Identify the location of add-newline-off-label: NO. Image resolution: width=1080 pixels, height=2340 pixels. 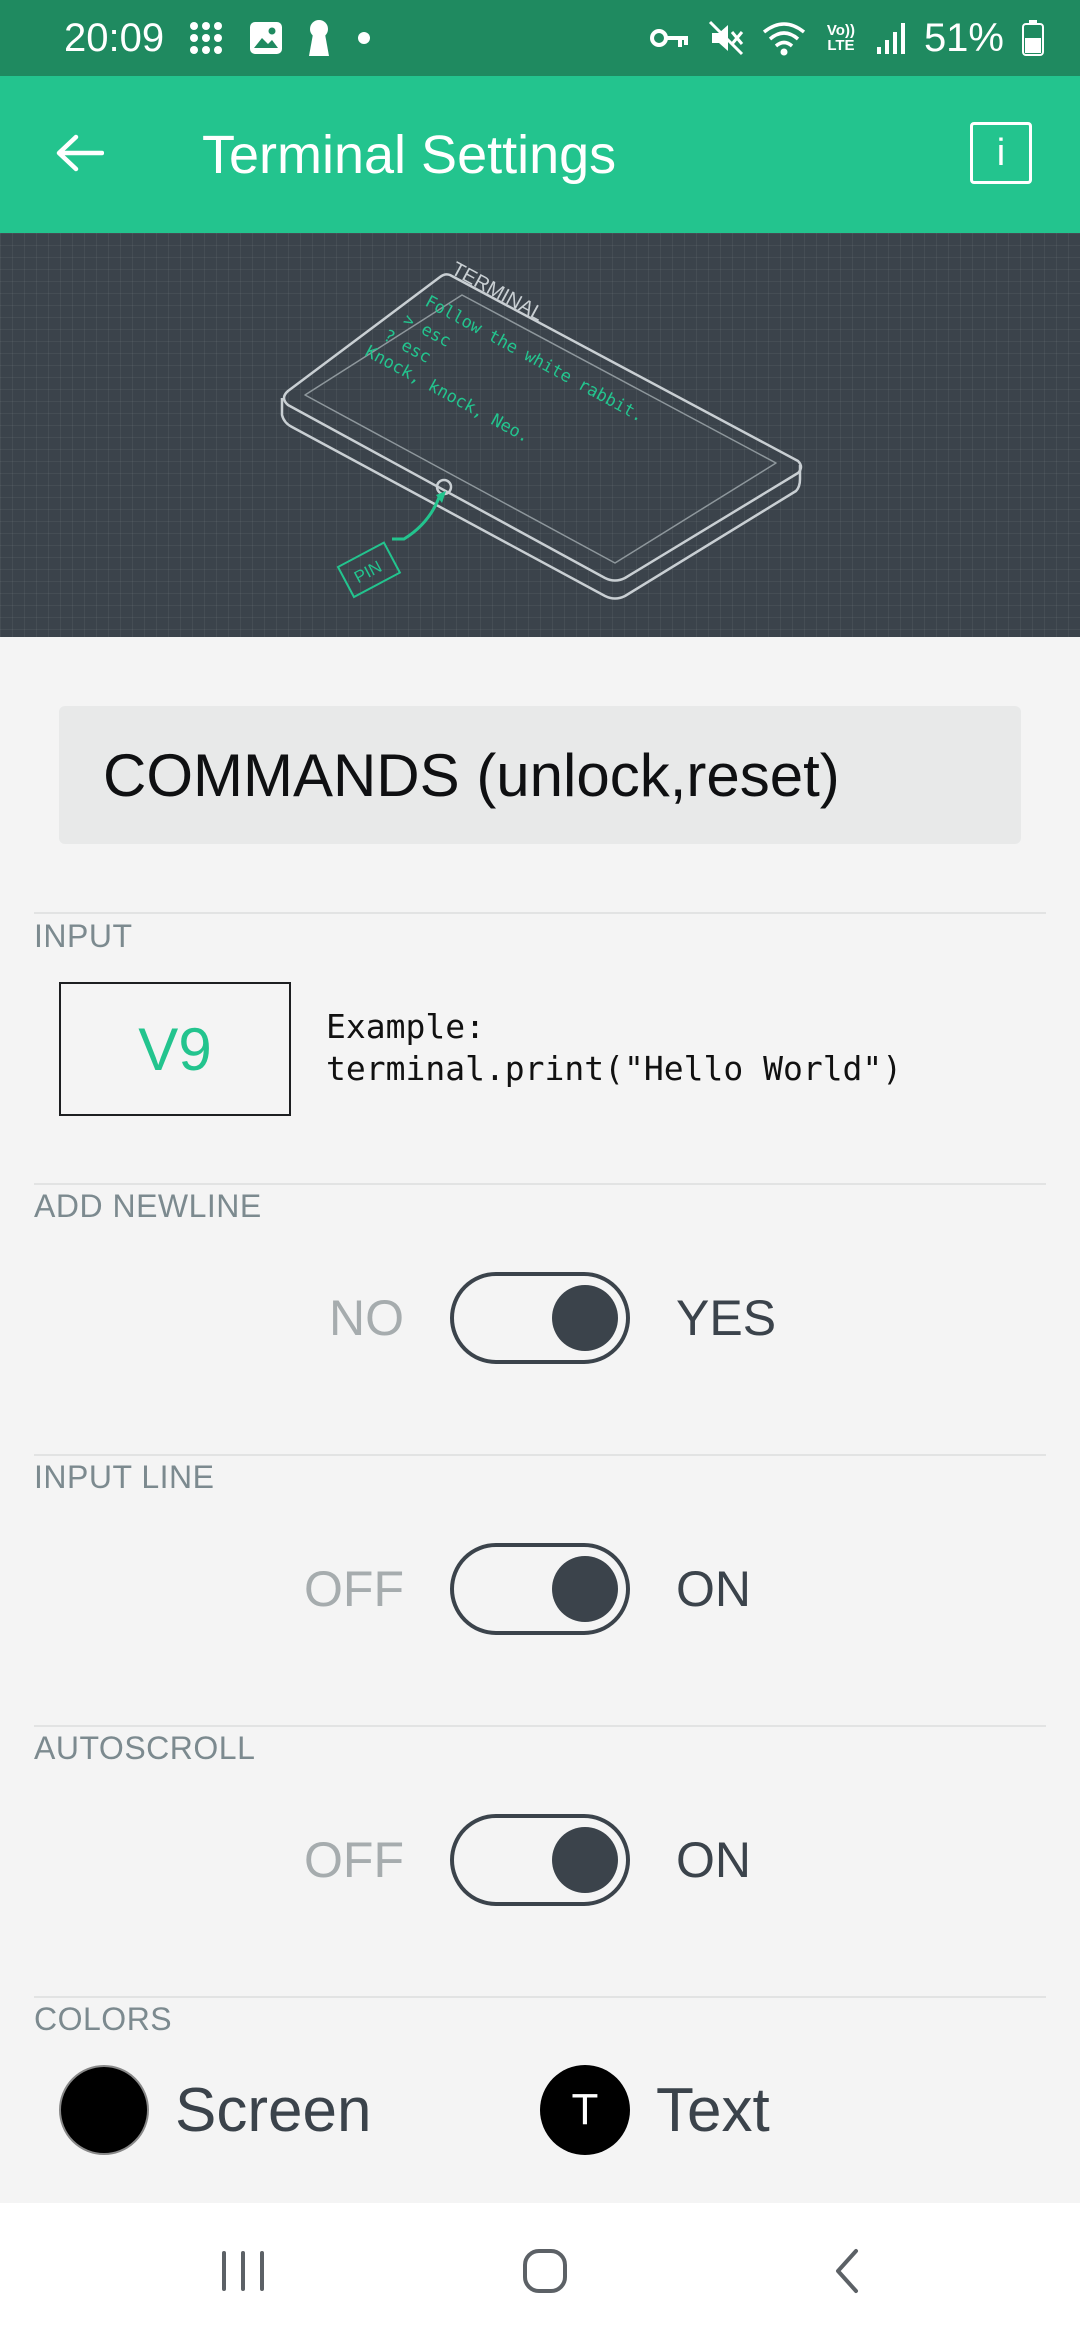
(366, 1318).